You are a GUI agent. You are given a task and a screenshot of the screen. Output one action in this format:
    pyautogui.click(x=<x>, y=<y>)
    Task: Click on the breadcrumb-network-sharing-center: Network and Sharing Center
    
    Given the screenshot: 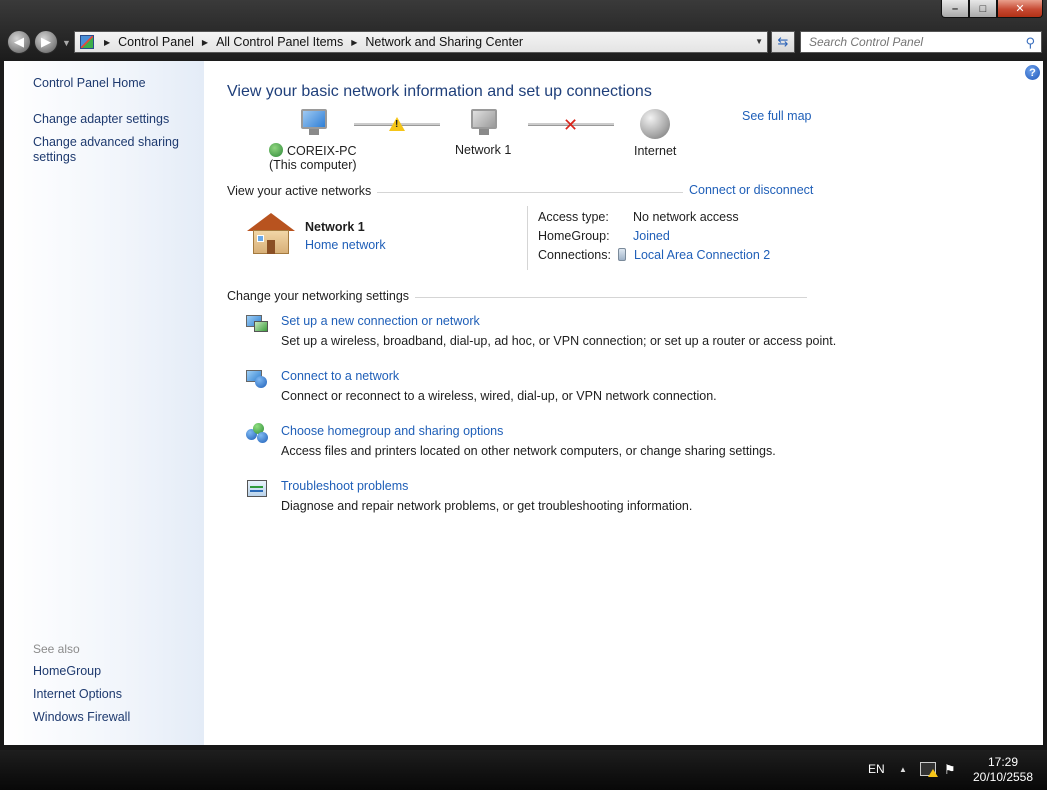 What is the action you would take?
    pyautogui.click(x=444, y=42)
    